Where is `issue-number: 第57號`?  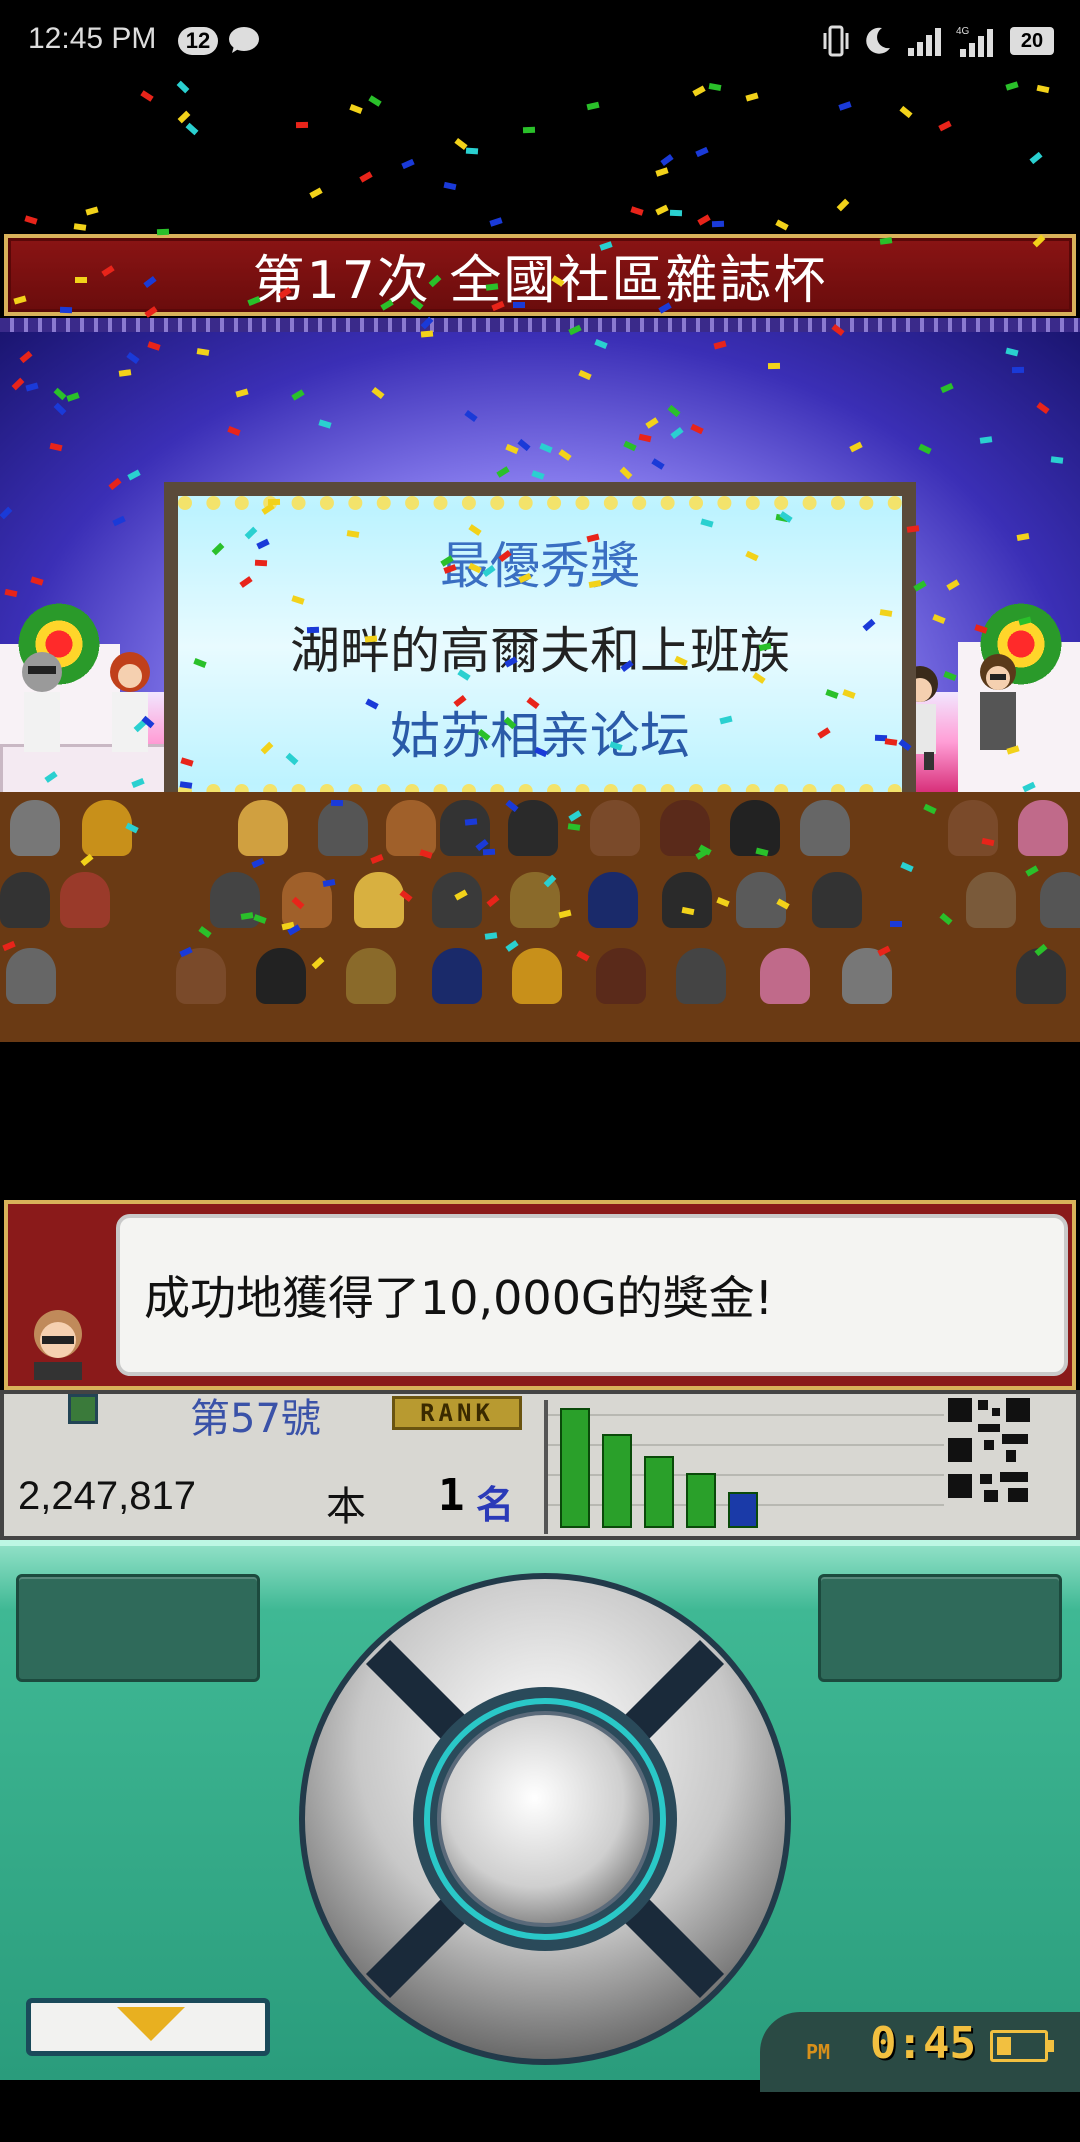 issue-number: 第57號 is located at coordinates (255, 1419).